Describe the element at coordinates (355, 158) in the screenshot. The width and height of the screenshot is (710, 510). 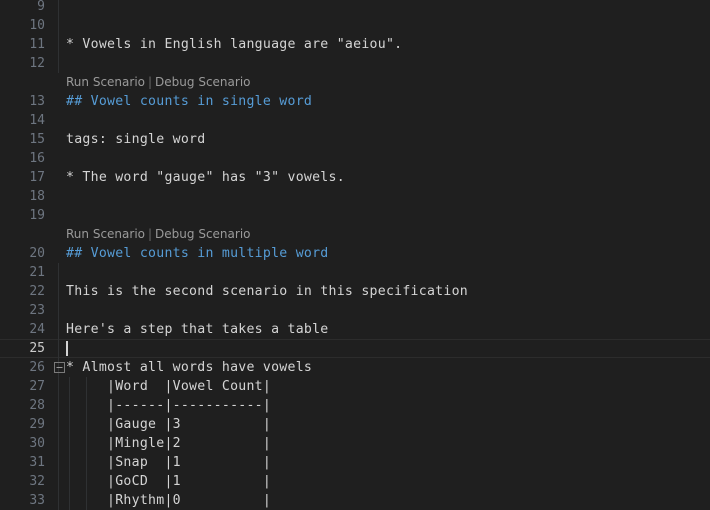
I see `editor-line: 16` at that location.